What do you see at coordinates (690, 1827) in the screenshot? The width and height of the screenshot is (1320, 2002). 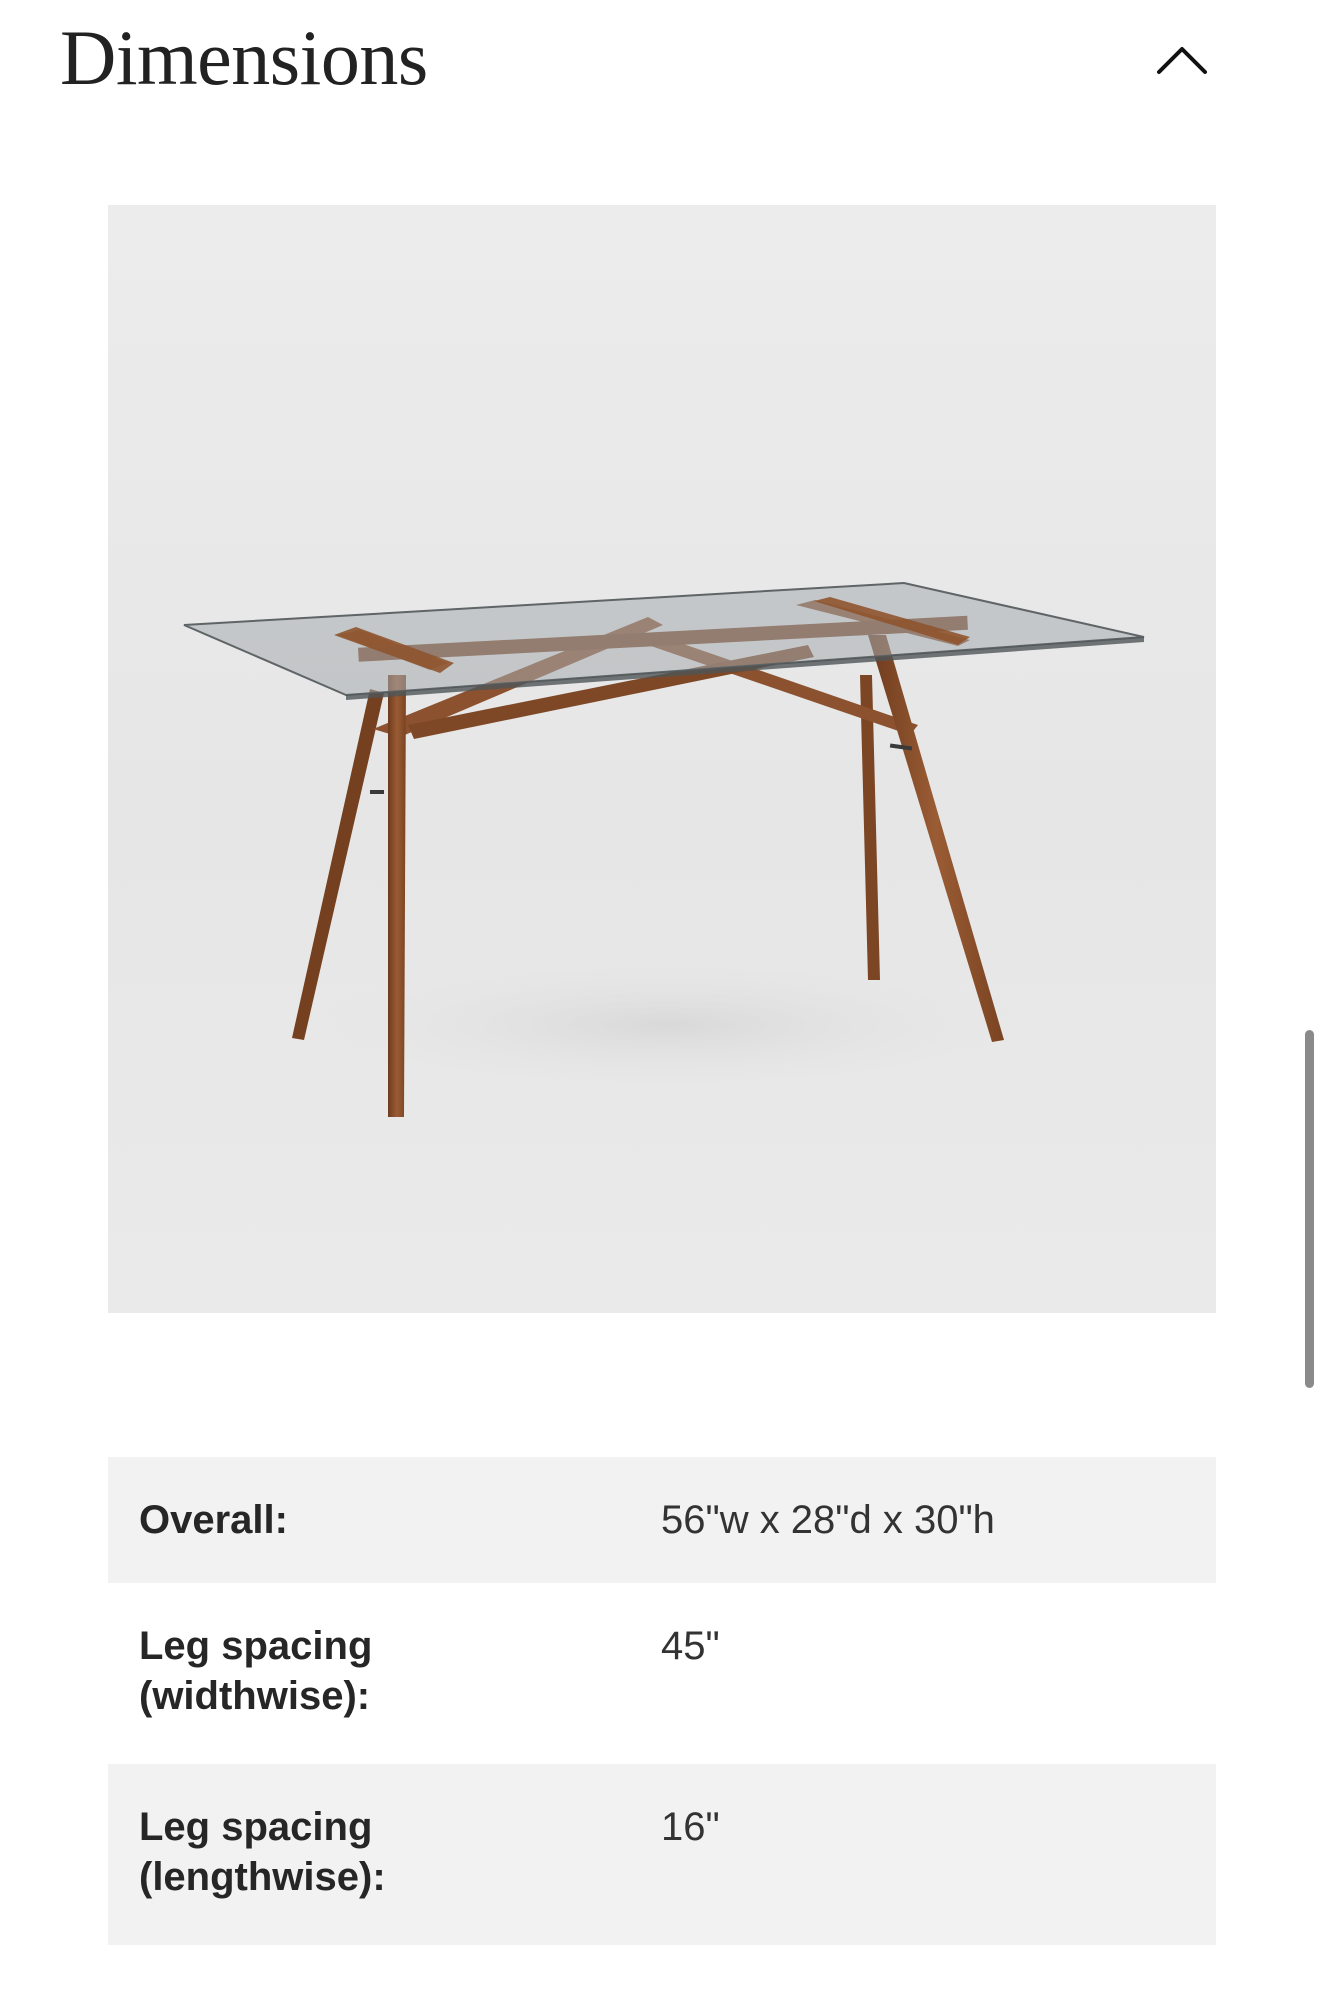 I see `dimension-value: 16"` at bounding box center [690, 1827].